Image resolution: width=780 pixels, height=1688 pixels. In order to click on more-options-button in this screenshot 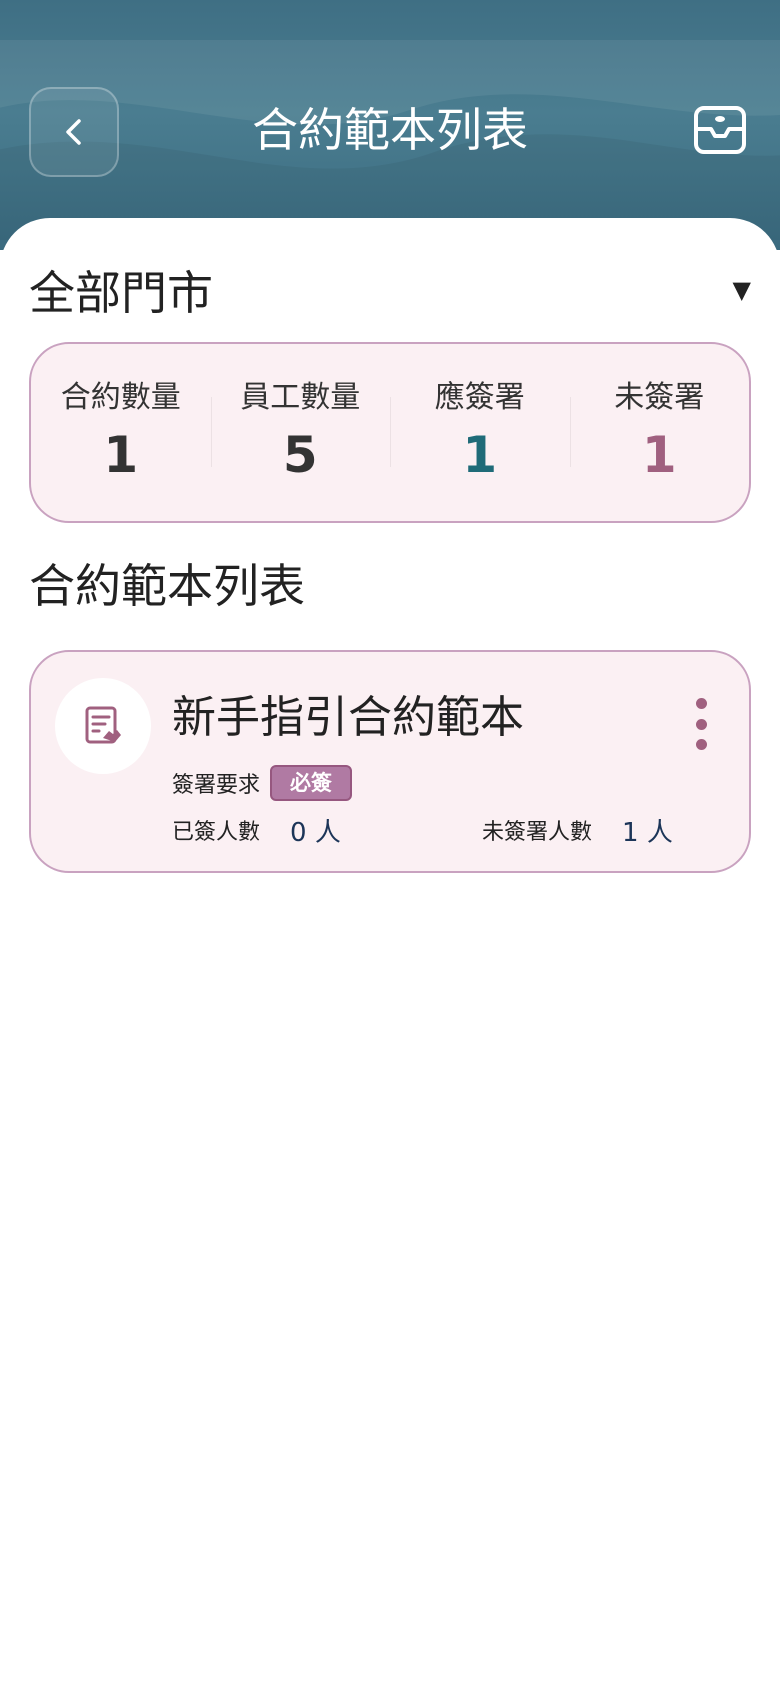, I will do `click(701, 724)`.